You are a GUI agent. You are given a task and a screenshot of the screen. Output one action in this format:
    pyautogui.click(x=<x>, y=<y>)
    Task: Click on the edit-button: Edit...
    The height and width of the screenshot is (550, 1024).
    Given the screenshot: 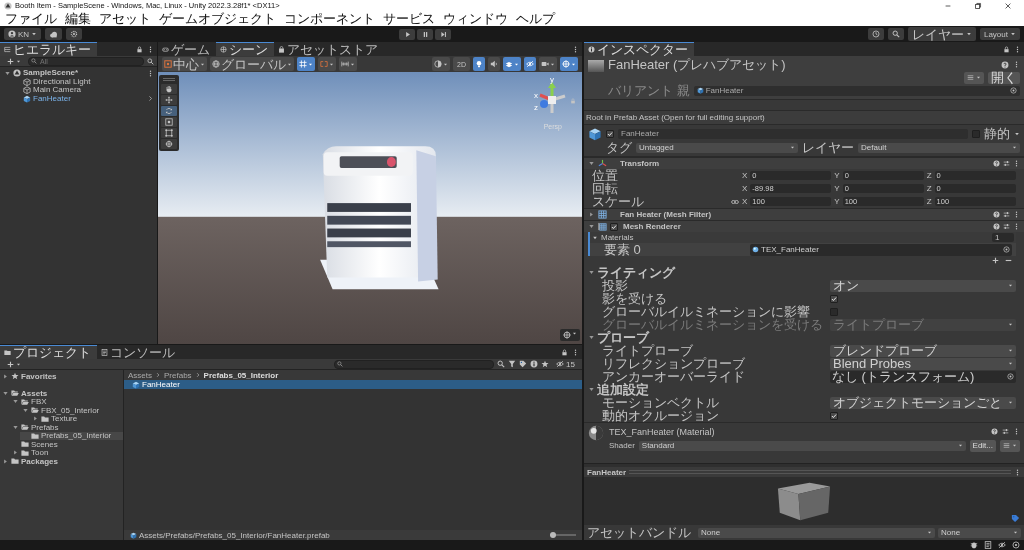 What is the action you would take?
    pyautogui.click(x=982, y=445)
    